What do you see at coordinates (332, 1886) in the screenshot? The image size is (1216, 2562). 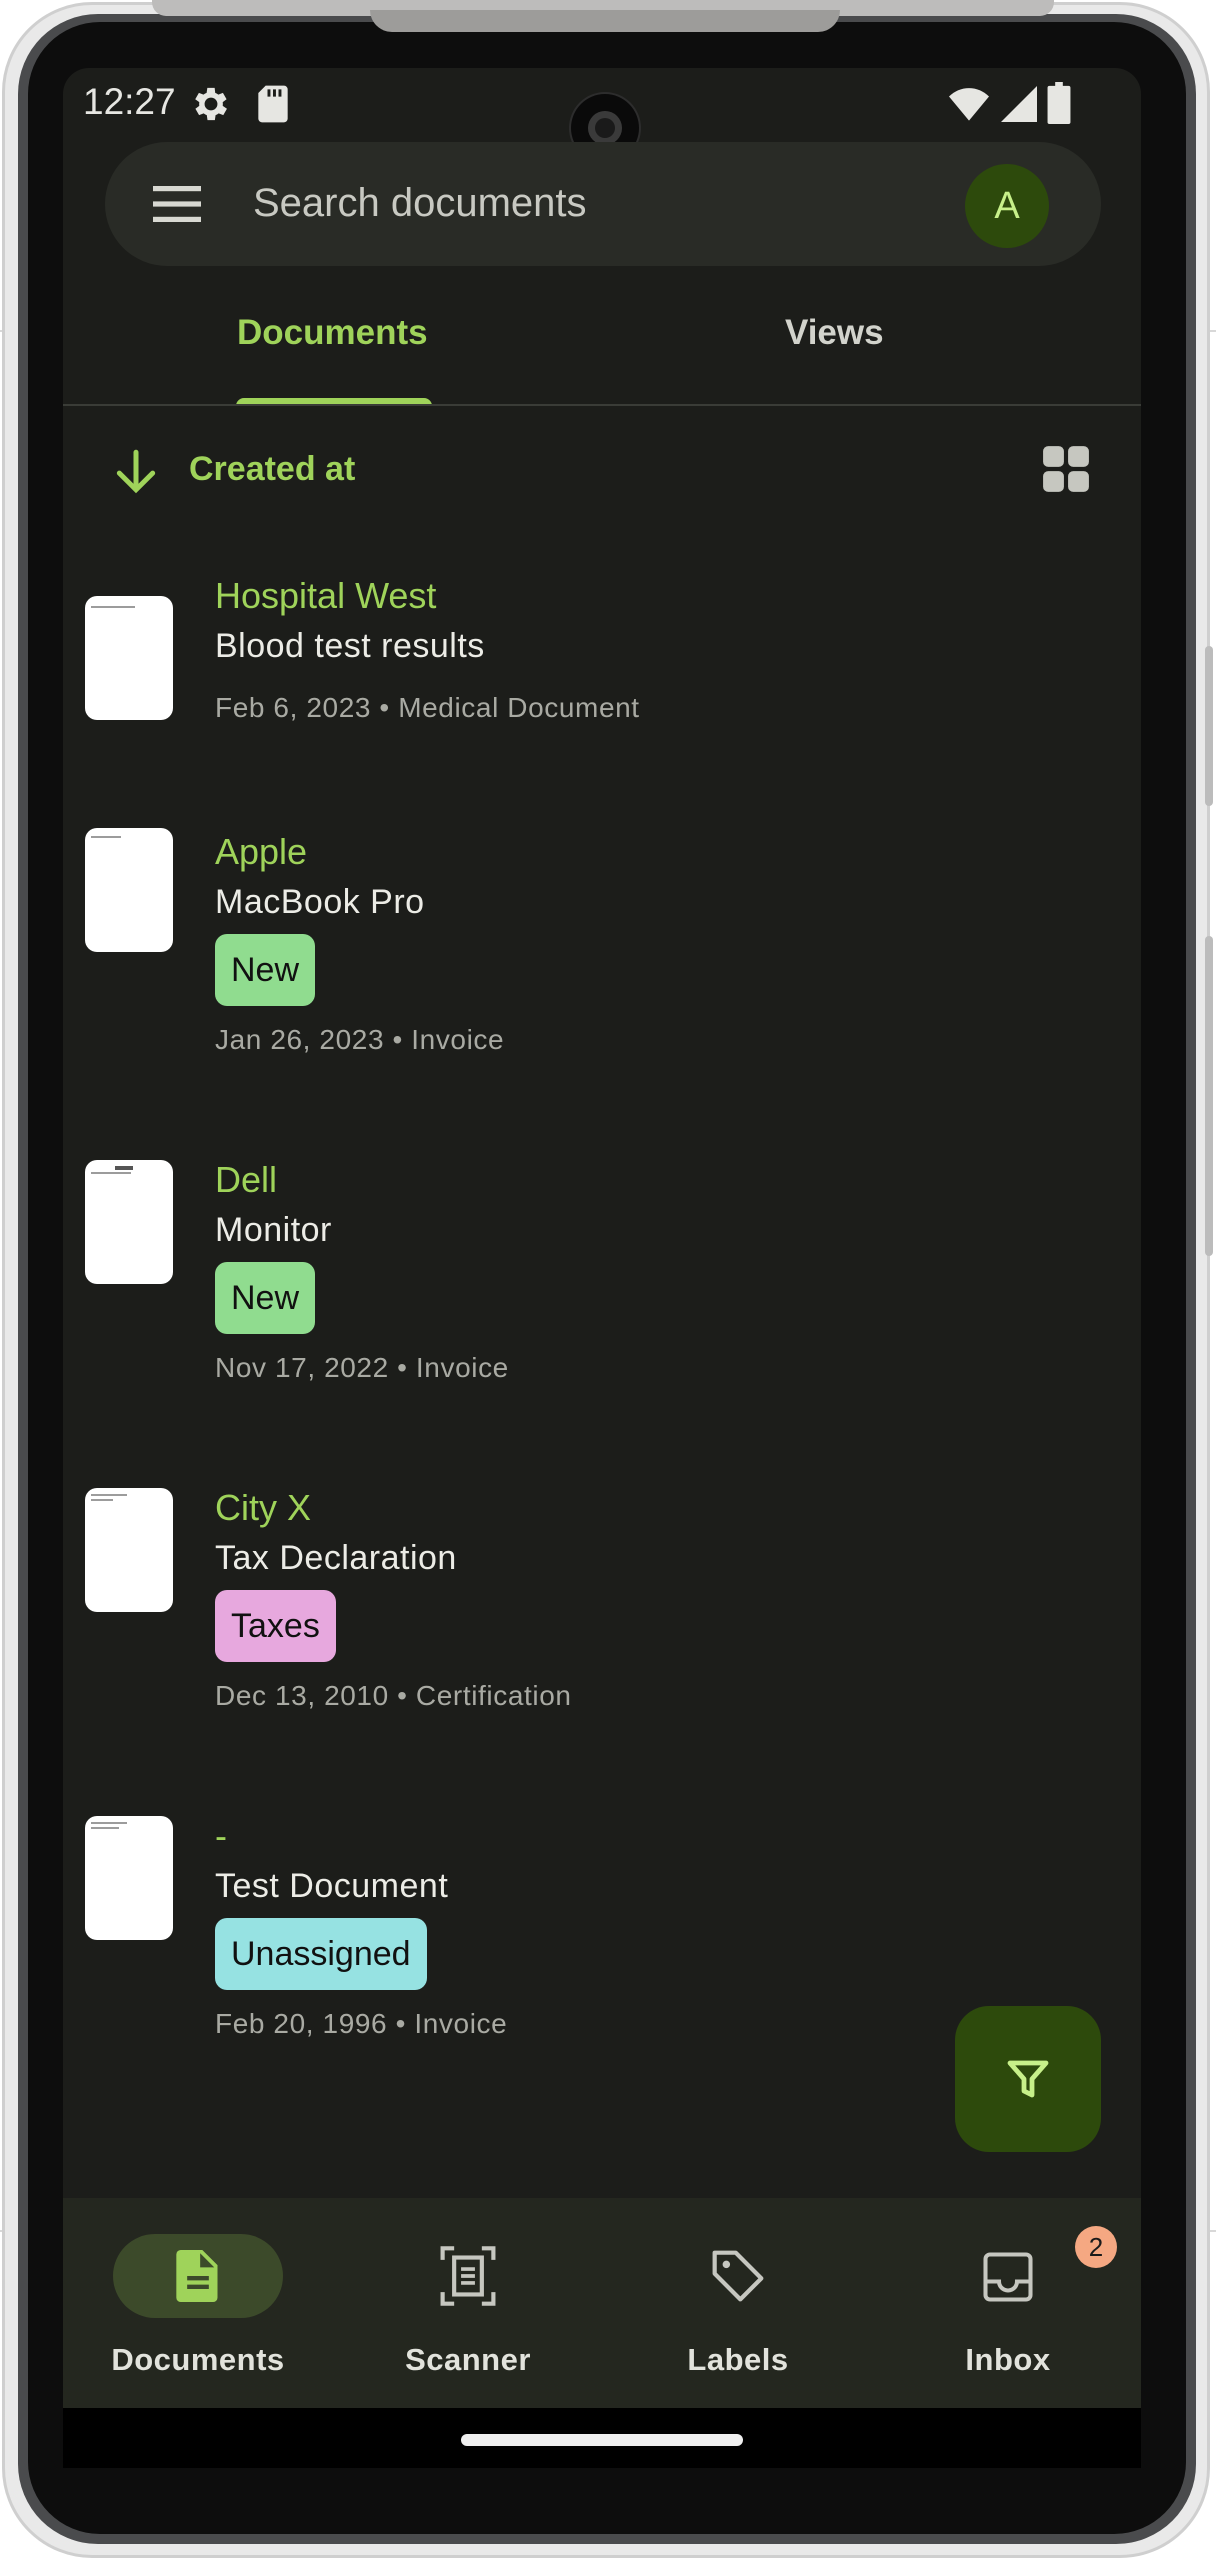 I see `document-title: Test Document` at bounding box center [332, 1886].